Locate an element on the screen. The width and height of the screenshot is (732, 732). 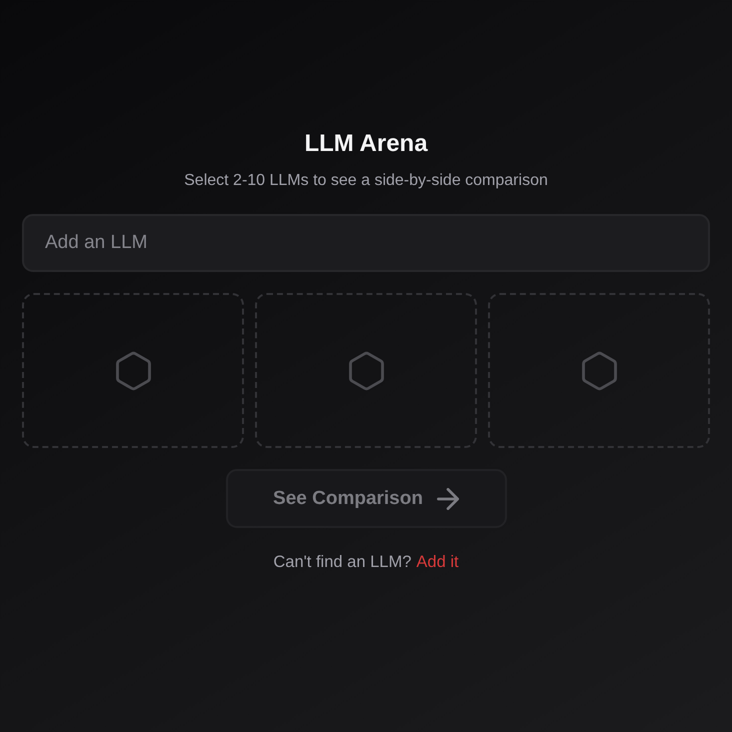
arrow-right-icon is located at coordinates (447, 499).